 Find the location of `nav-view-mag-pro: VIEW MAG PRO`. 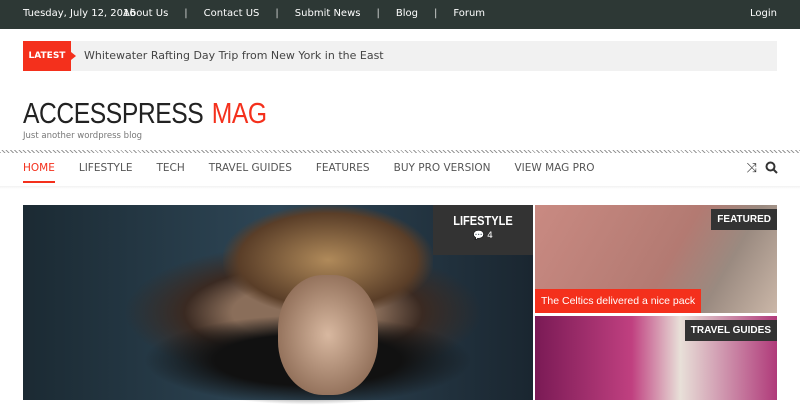

nav-view-mag-pro: VIEW MAG PRO is located at coordinates (554, 172).